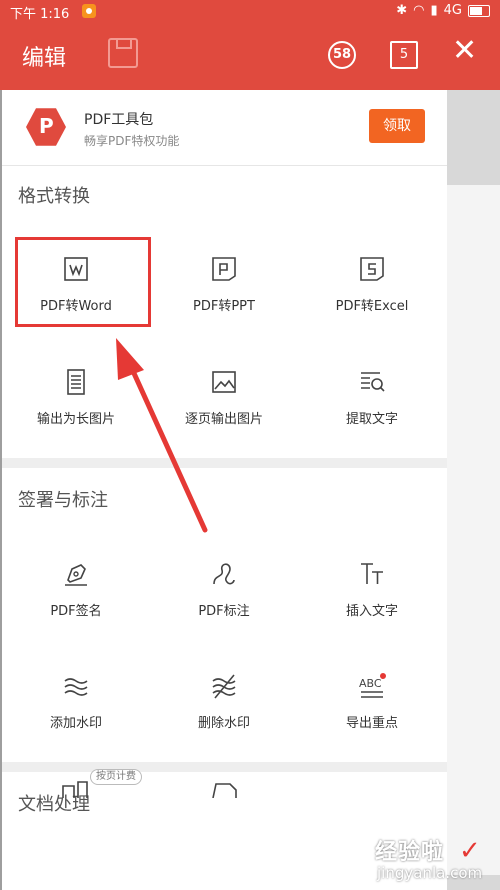 This screenshot has width=500, height=890. Describe the element at coordinates (75, 723) in the screenshot. I see `tool-label: 添加水印` at that location.